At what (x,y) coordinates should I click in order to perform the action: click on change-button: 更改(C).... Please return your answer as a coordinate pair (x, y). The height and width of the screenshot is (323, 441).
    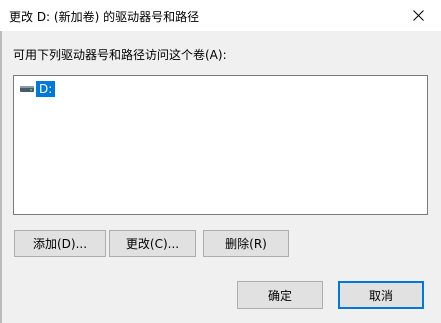
    Looking at the image, I should click on (152, 243).